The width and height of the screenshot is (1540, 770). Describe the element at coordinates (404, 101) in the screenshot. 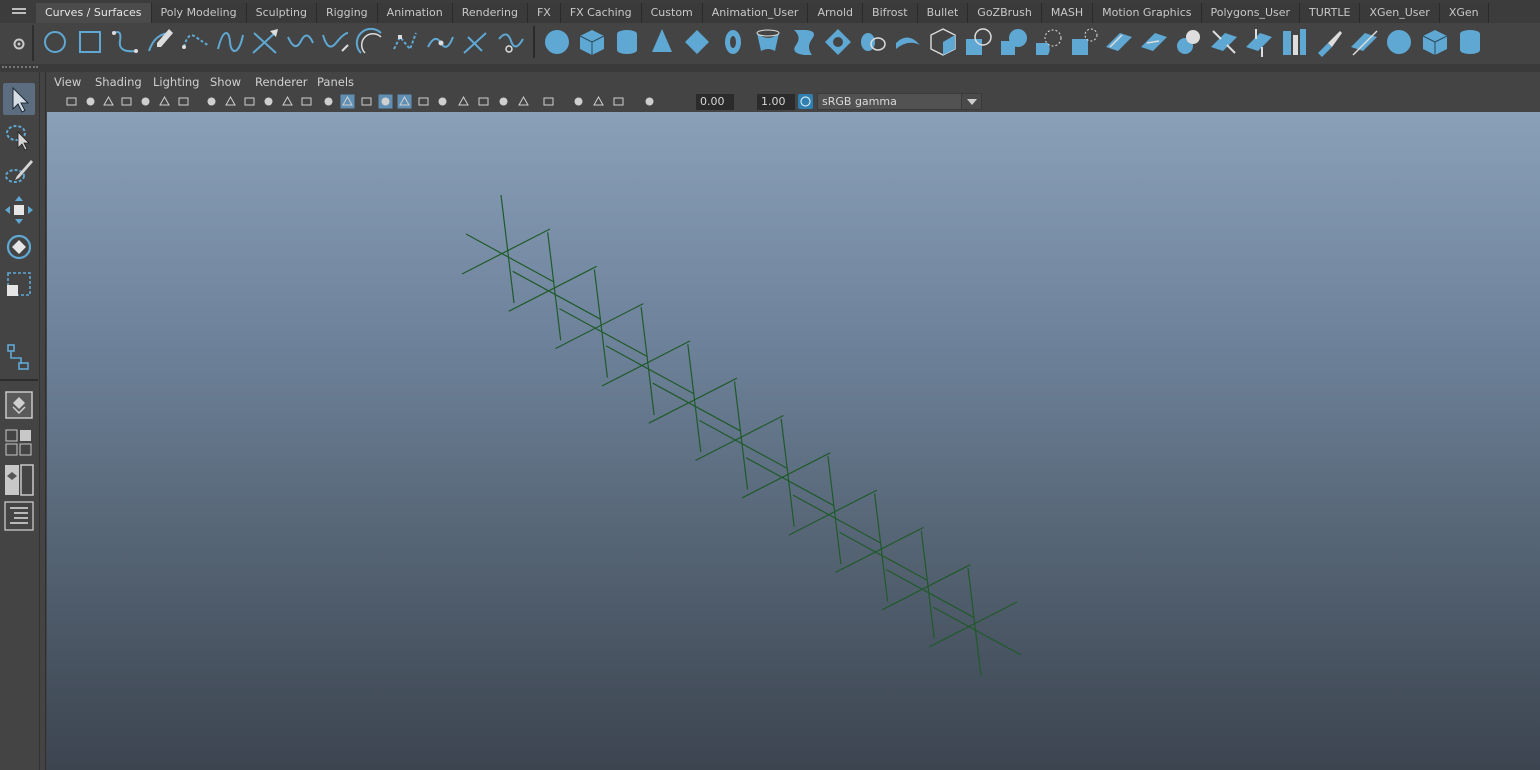

I see `xray-icon` at that location.